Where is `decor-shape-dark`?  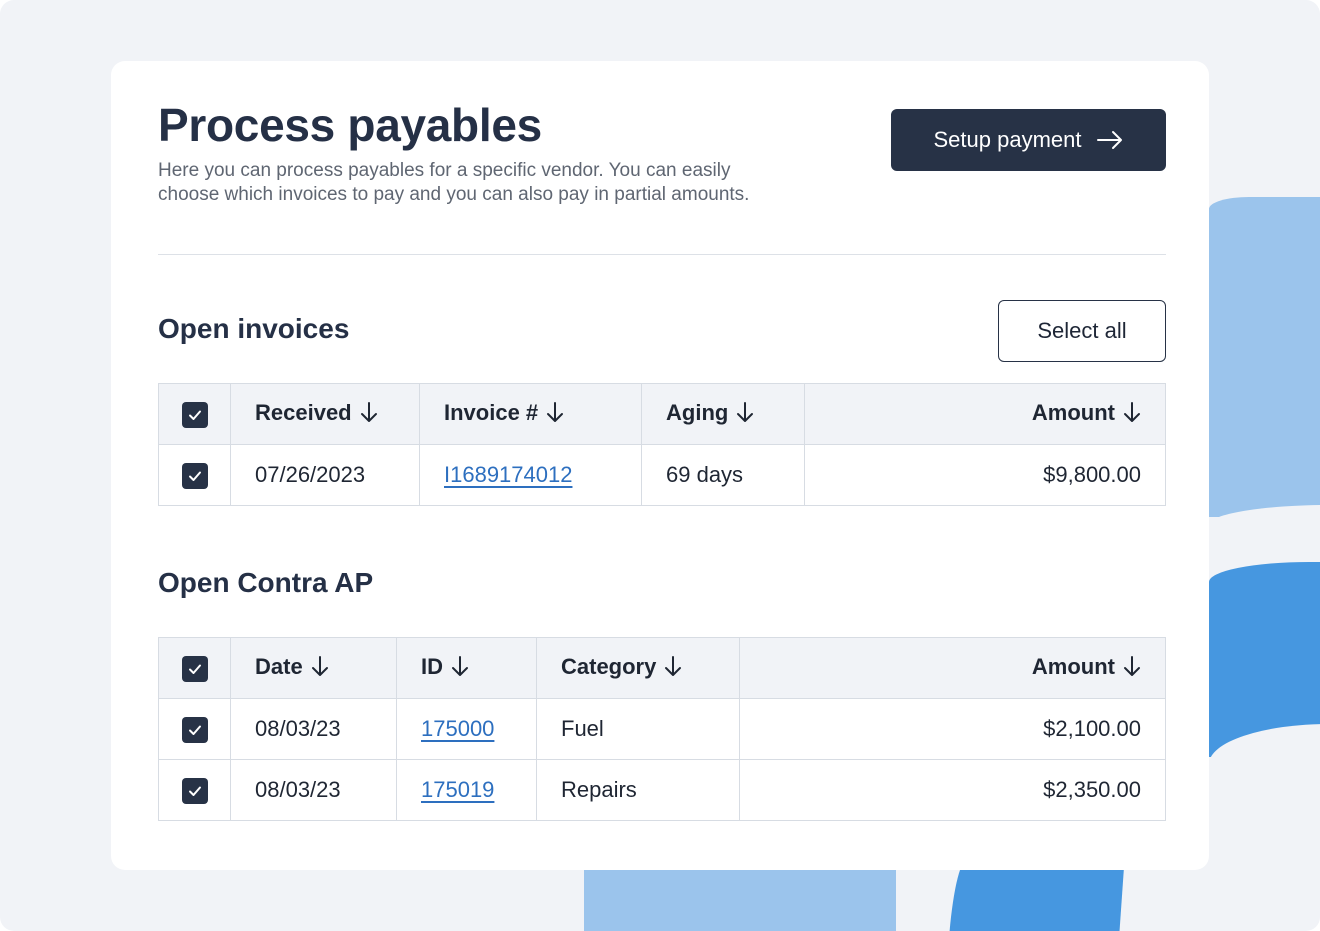
decor-shape-dark is located at coordinates (1036, 895).